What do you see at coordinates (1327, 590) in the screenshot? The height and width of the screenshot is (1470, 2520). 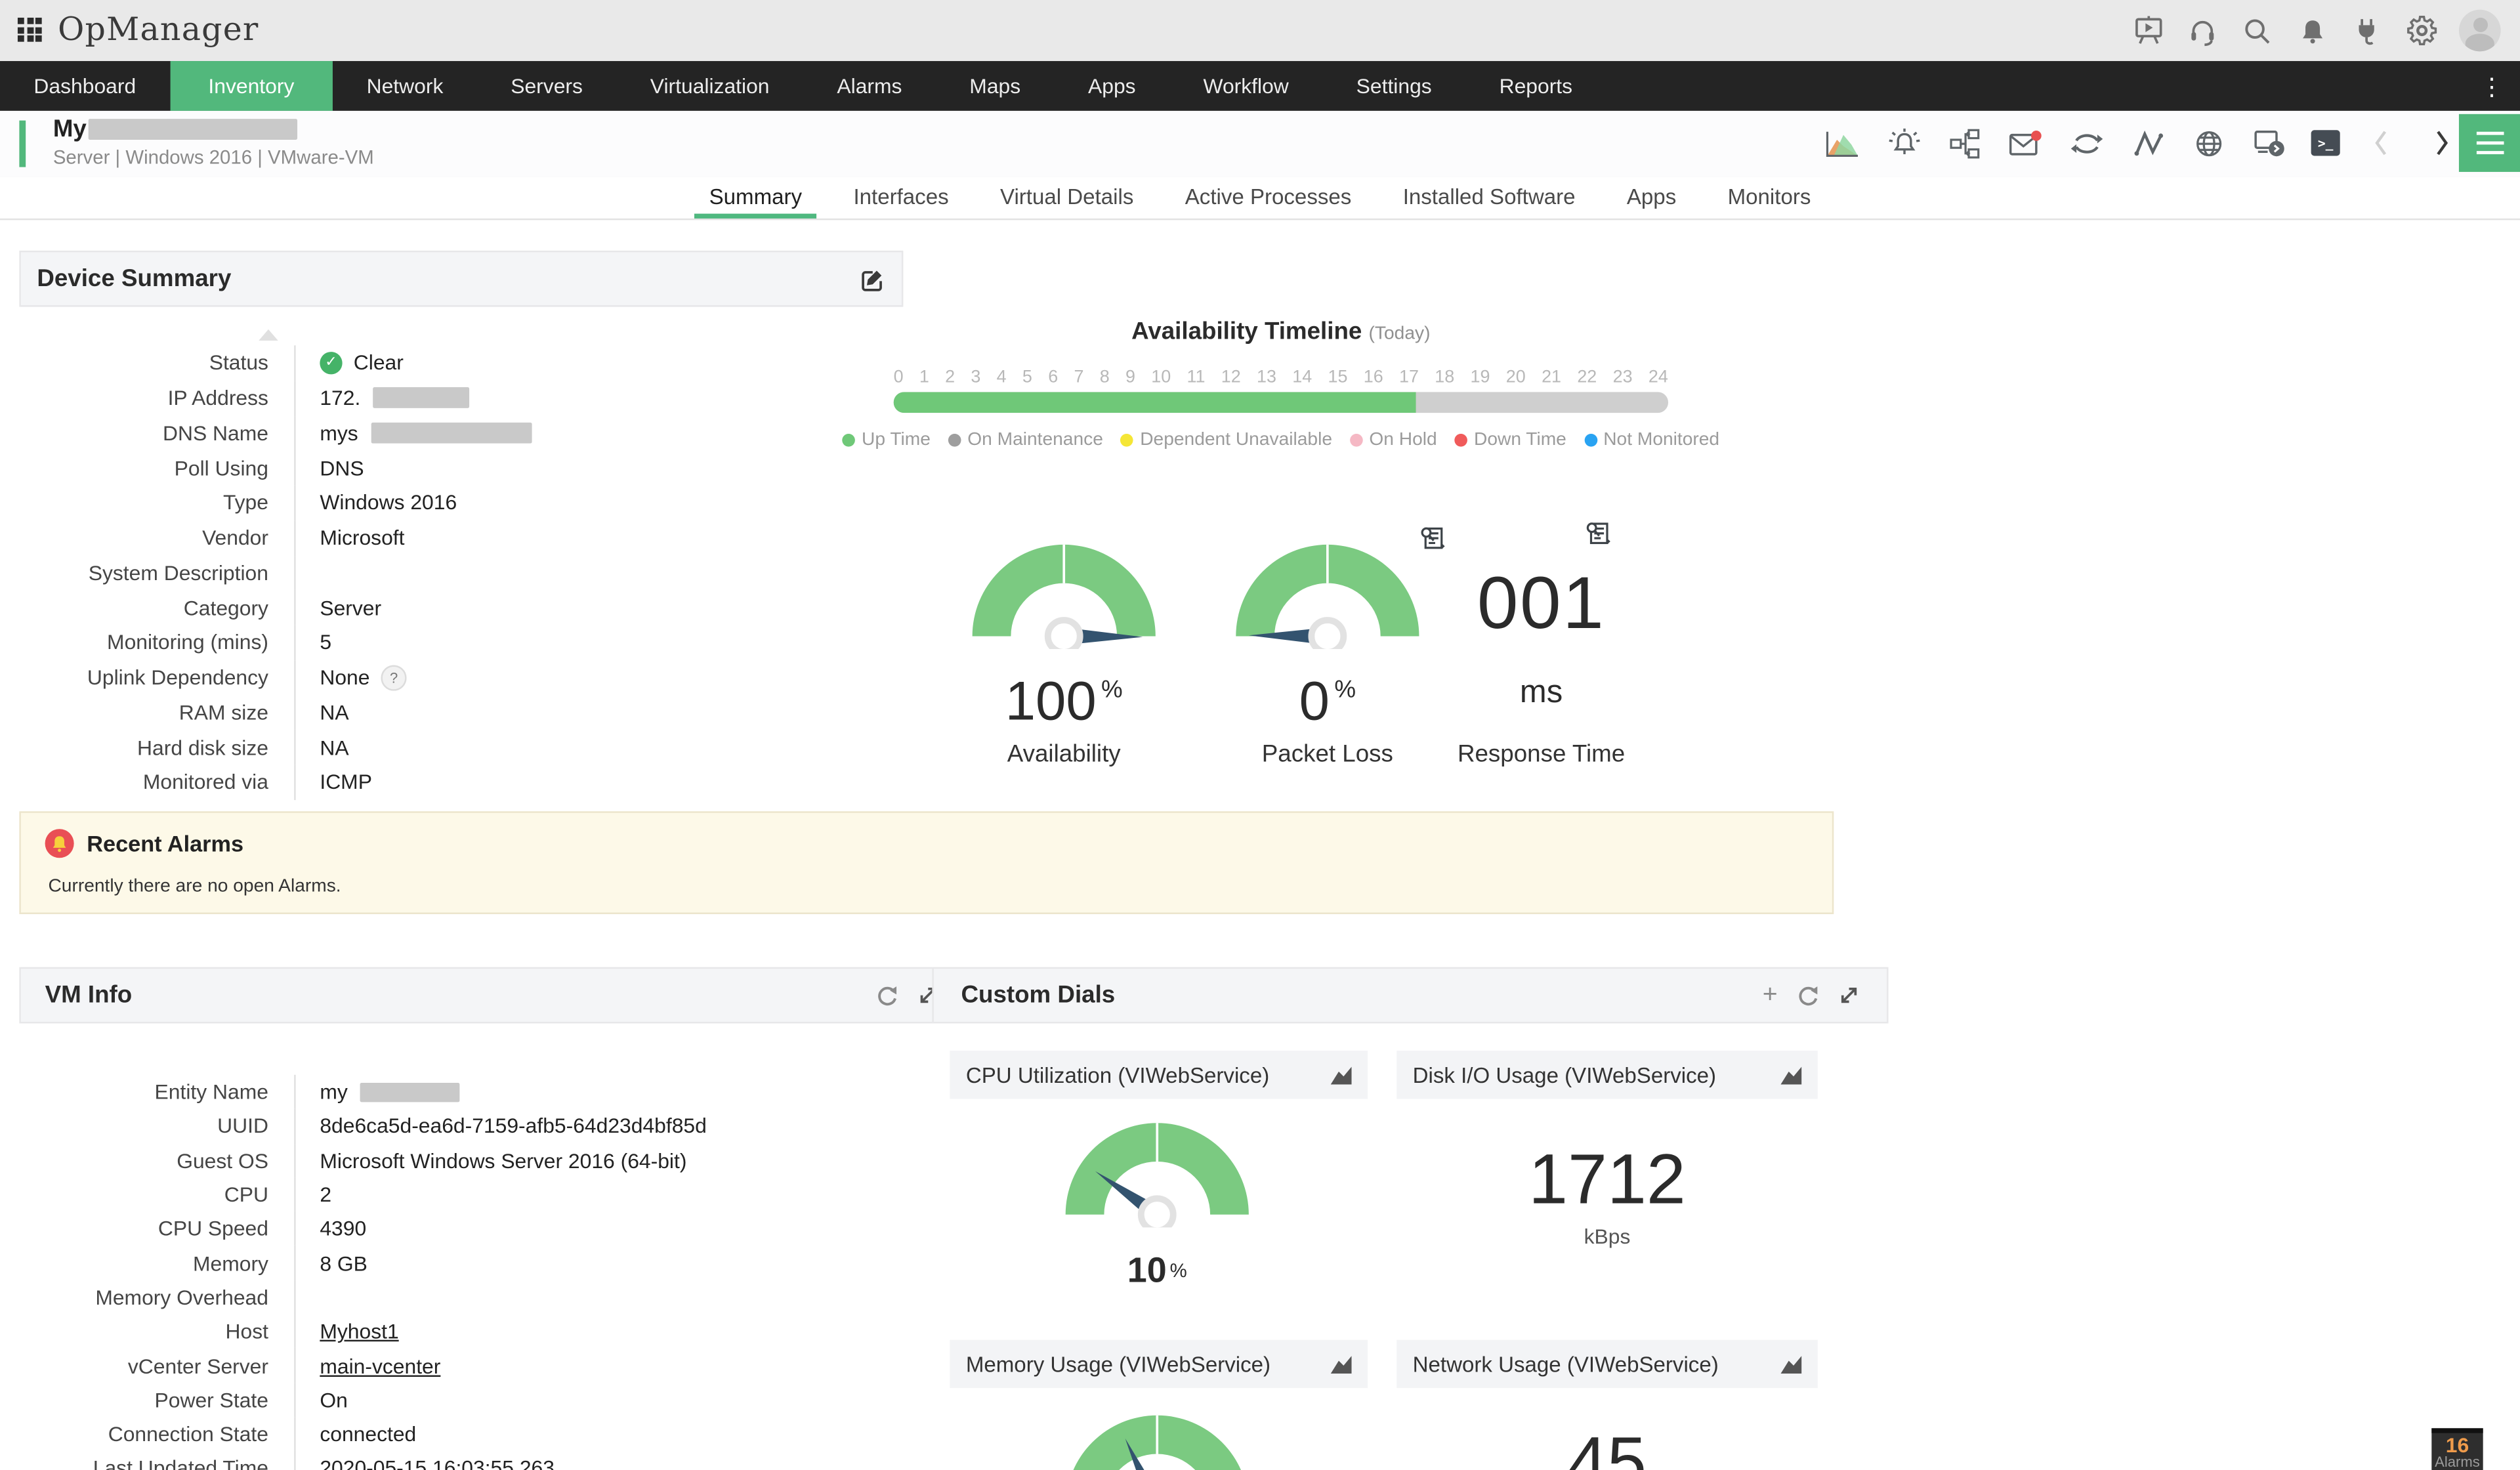 I see `packet-loss-gauge` at bounding box center [1327, 590].